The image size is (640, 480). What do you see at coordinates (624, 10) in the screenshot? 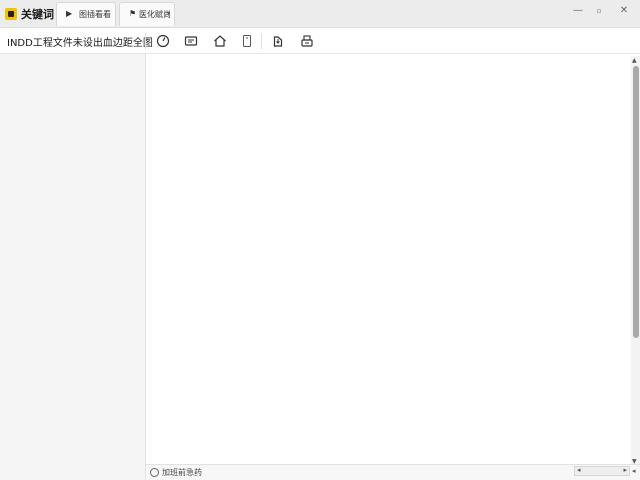
I see `close-button: ✕` at bounding box center [624, 10].